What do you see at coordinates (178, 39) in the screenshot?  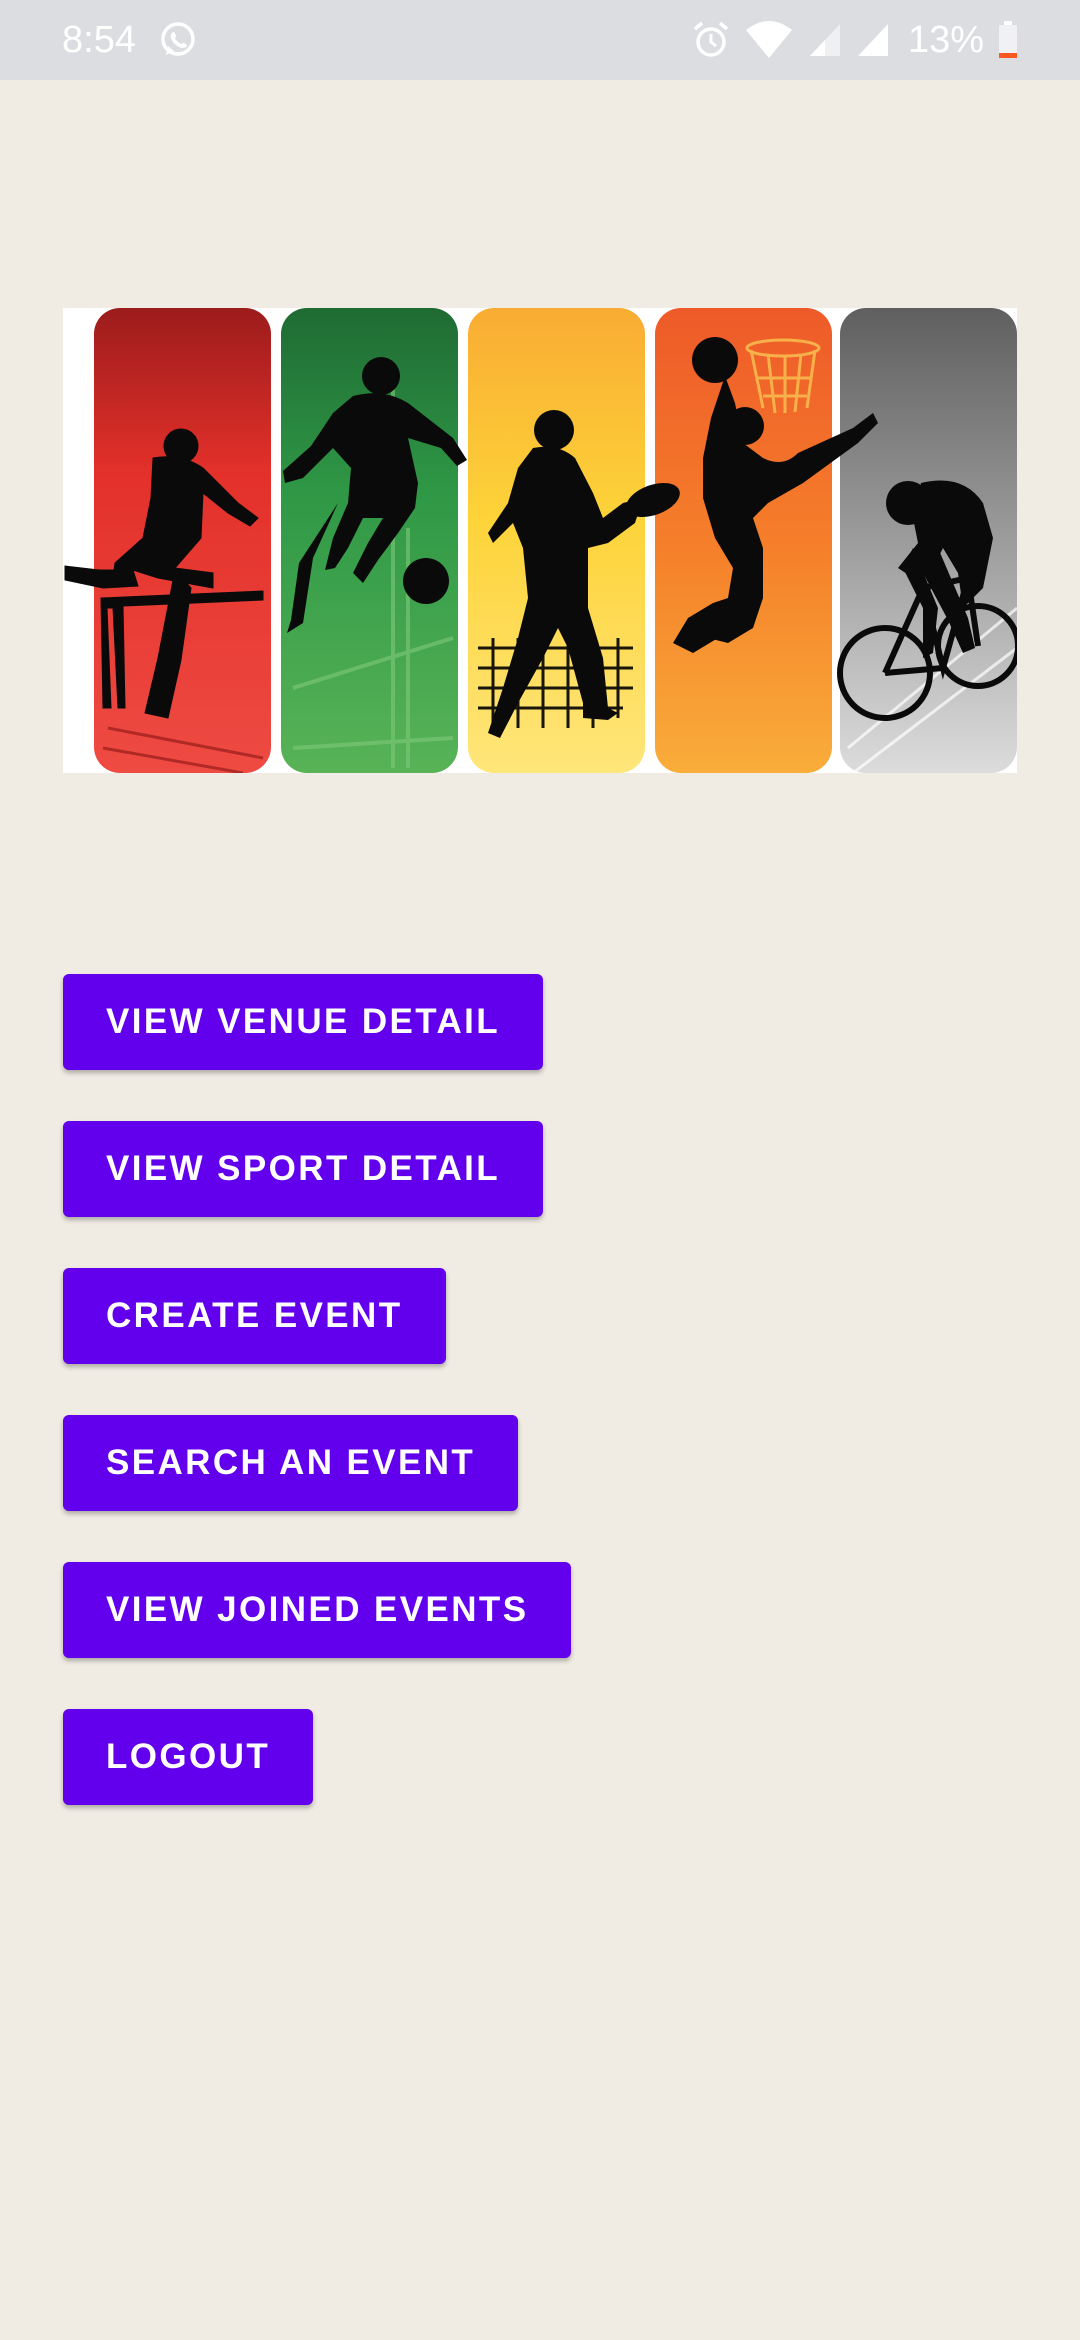 I see `whatsapp-icon` at bounding box center [178, 39].